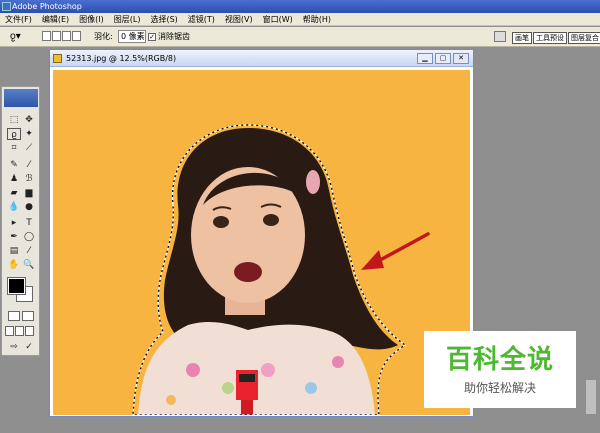  I want to click on document-icon, so click(57, 58).